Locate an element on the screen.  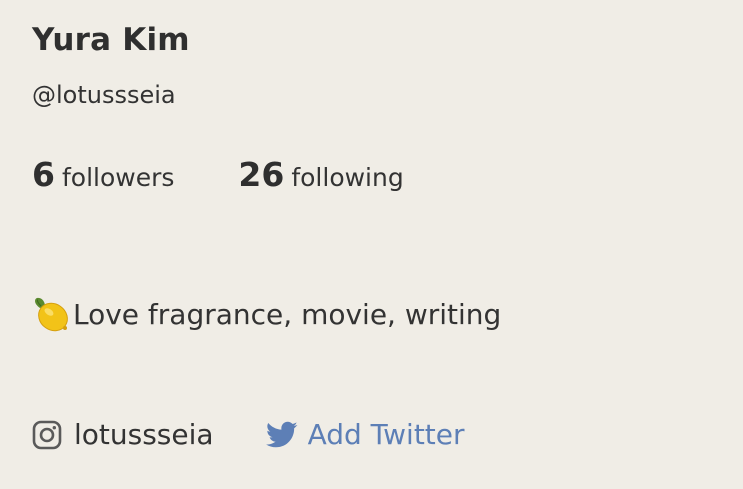
profile-stats: 6 followers 26 following is located at coordinates (218, 174).